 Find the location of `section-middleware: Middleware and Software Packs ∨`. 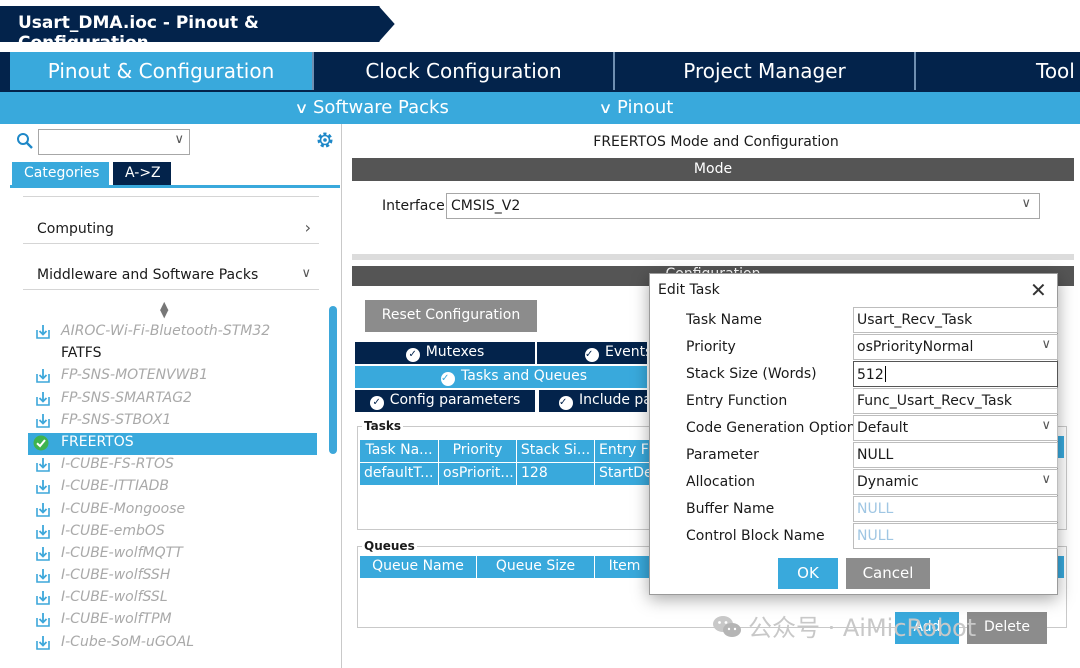

section-middleware: Middleware and Software Packs ∨ is located at coordinates (171, 275).